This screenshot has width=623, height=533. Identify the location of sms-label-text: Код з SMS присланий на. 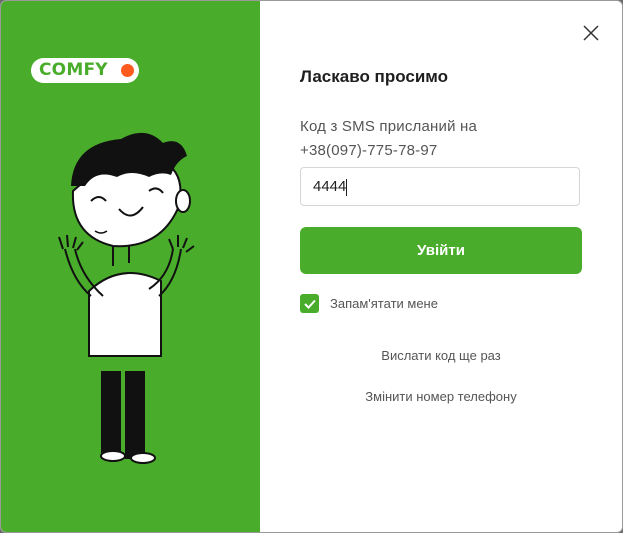
(389, 126).